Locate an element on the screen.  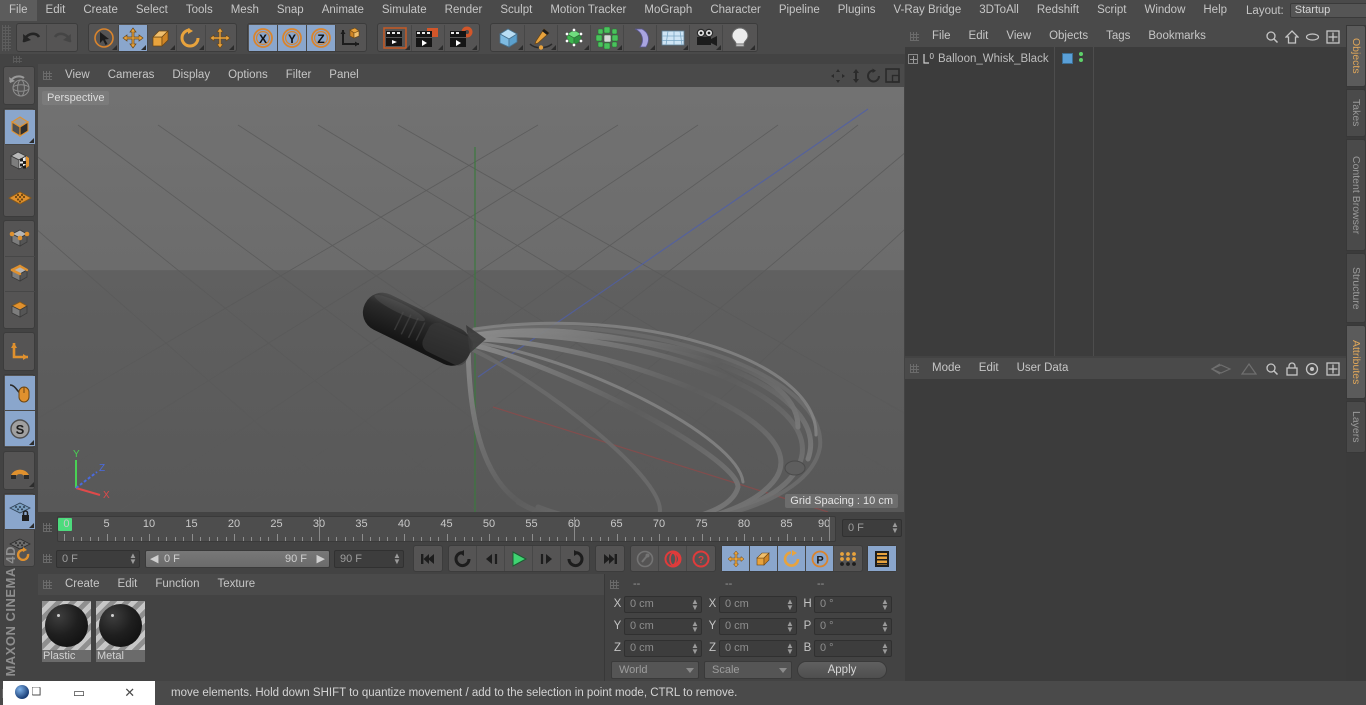
layers-forward-icon is located at coordinates (1249, 369).